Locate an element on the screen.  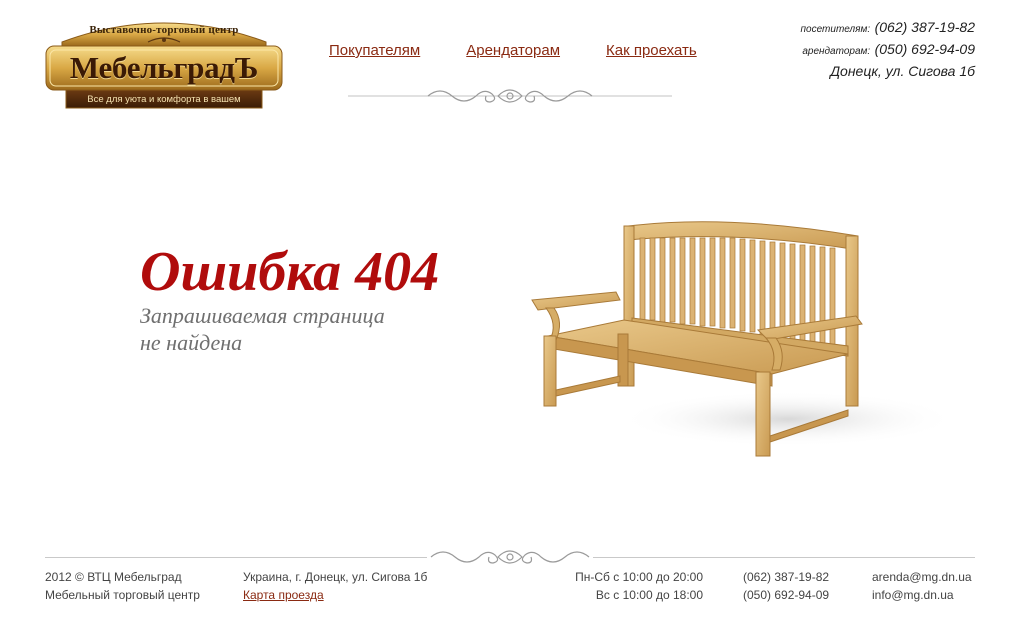
nav-link-tenants: Арендаторам is located at coordinates (513, 50).